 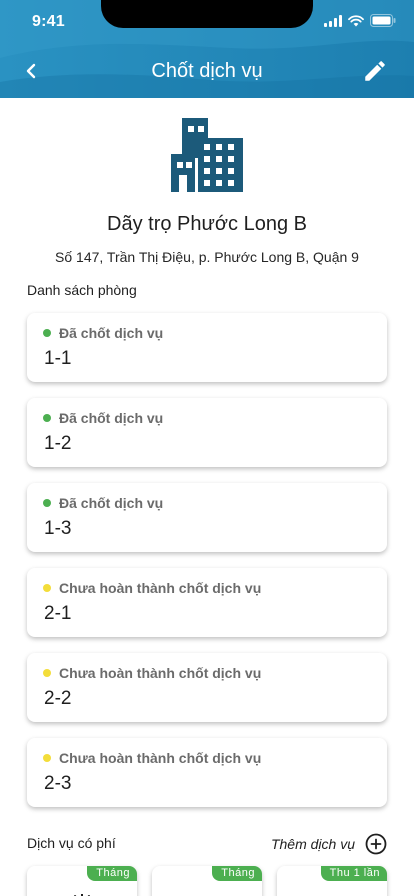 I want to click on room-name: 1-1, so click(x=58, y=358).